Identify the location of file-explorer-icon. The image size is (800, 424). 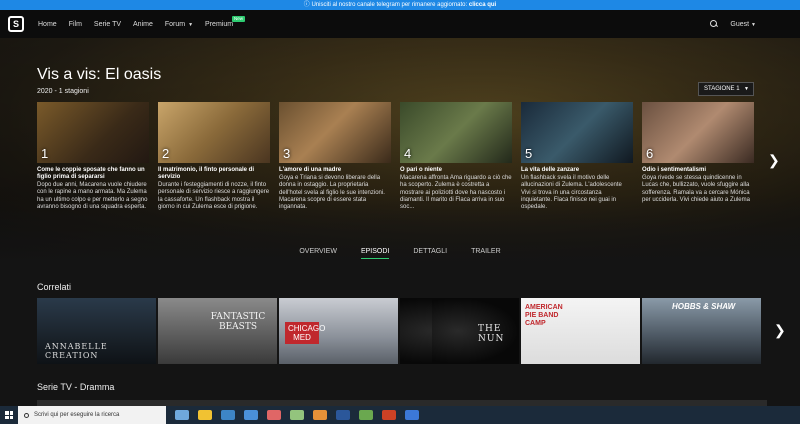
(205, 415).